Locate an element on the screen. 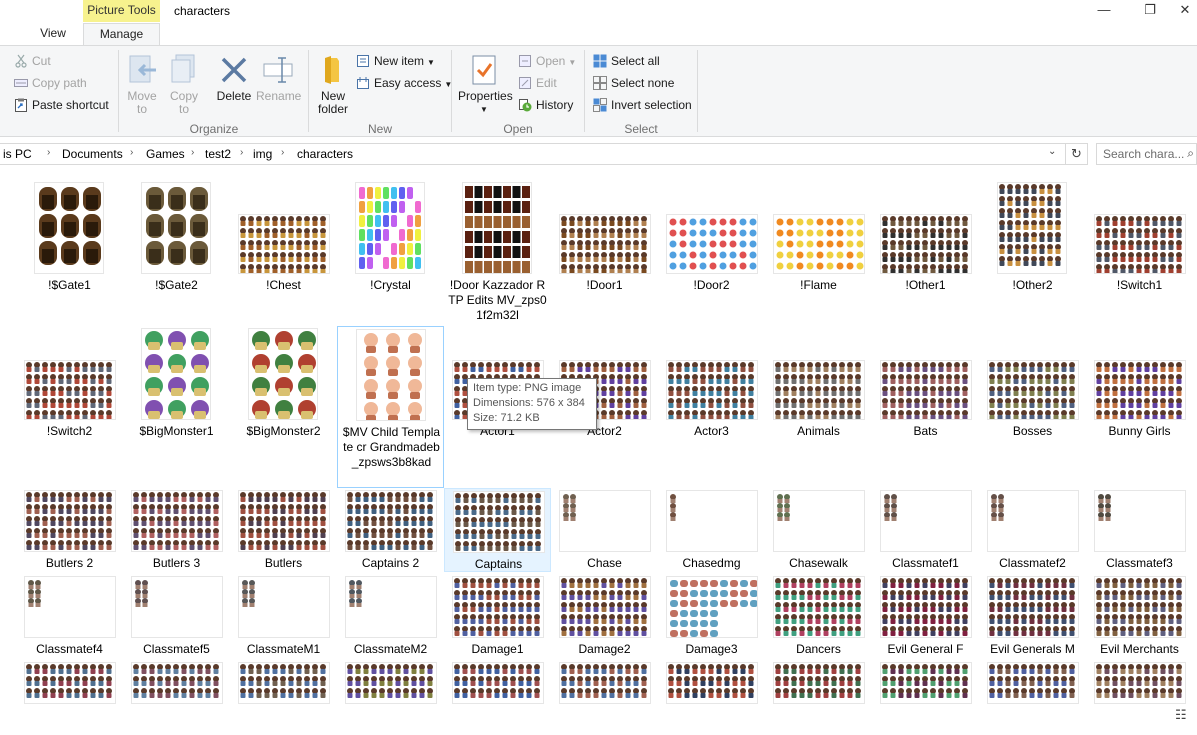  new-item-button: New item ▼ is located at coordinates (395, 61).